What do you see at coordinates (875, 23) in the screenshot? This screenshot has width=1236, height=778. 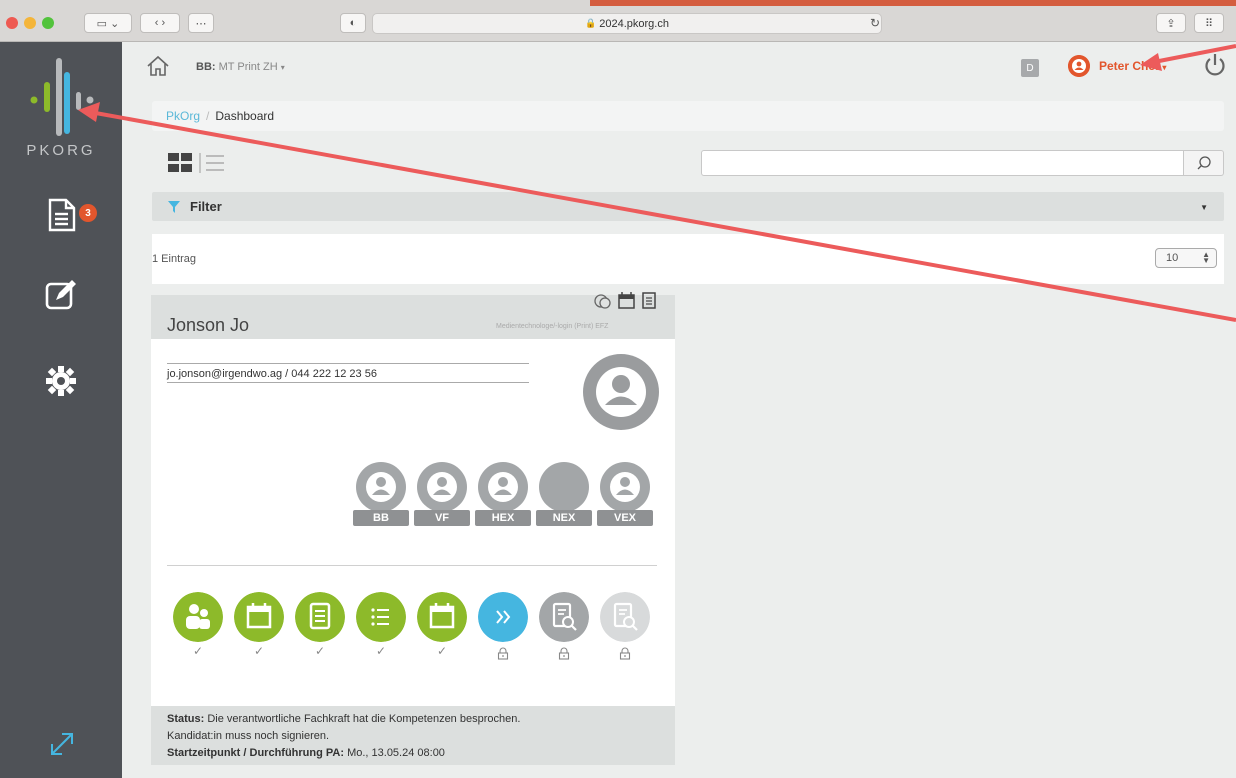 I see `reload-icon: ↻` at bounding box center [875, 23].